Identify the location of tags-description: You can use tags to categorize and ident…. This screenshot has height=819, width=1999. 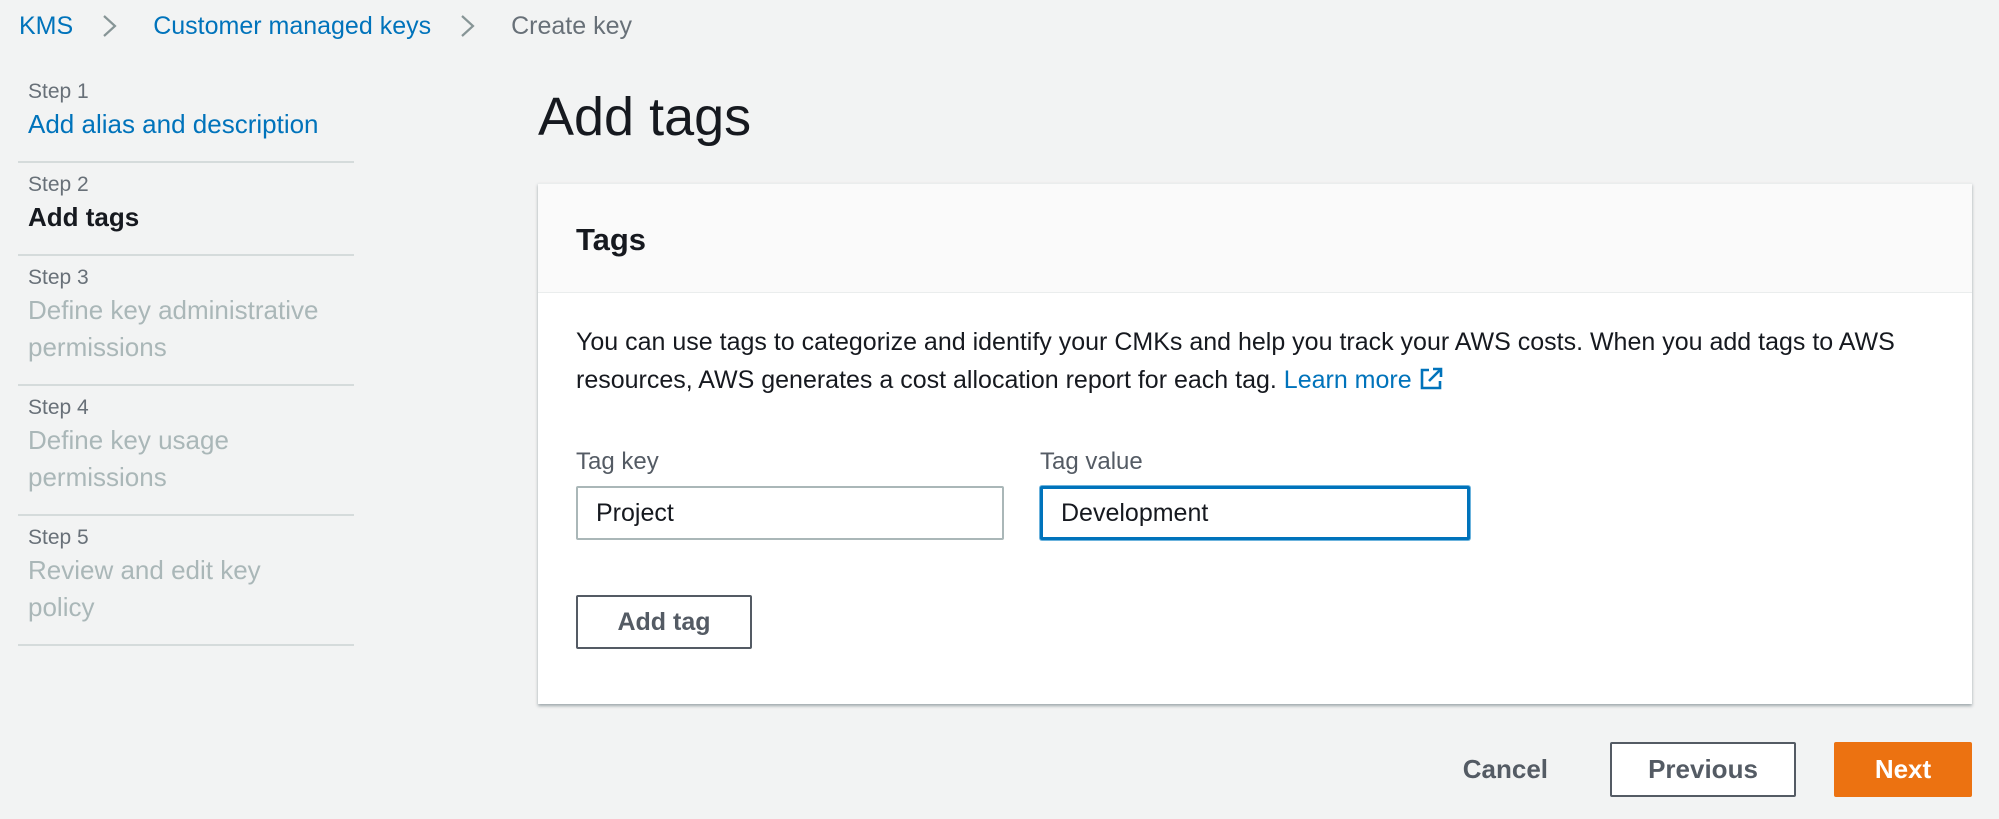
(1261, 363).